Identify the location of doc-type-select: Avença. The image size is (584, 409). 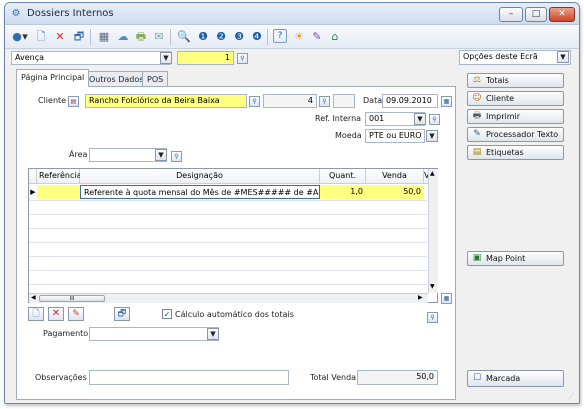
(91, 58).